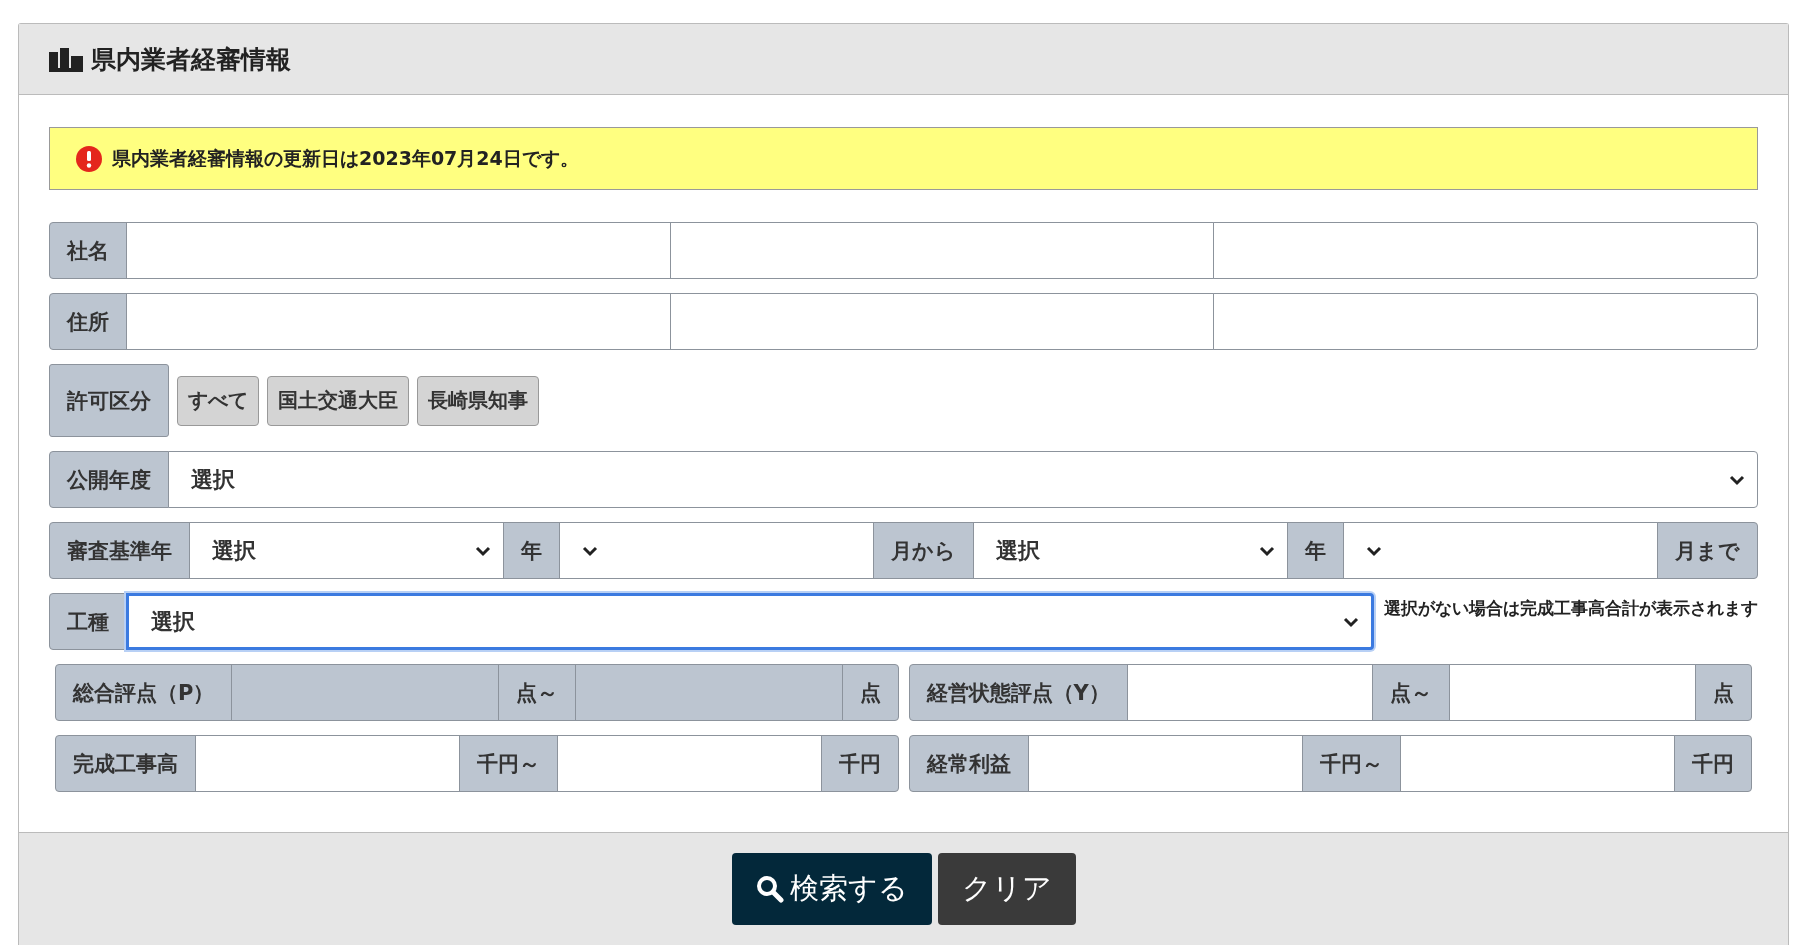 Image resolution: width=1815 pixels, height=945 pixels. What do you see at coordinates (88, 321) in the screenshot?
I see `field-label: 住所` at bounding box center [88, 321].